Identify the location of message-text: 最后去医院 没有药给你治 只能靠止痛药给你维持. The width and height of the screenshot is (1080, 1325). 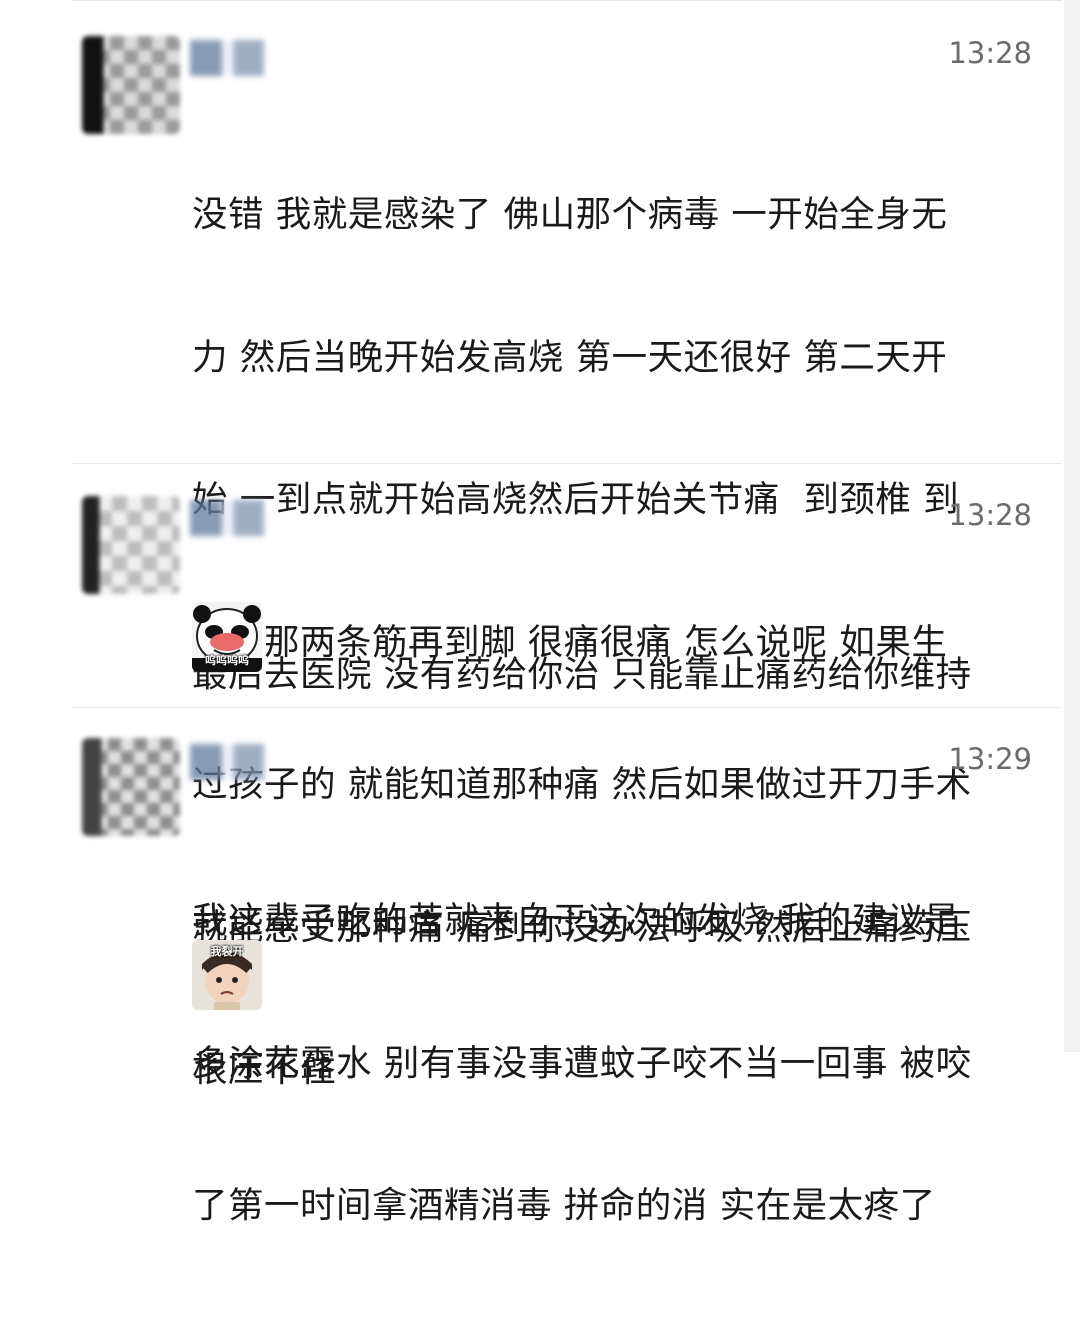
(622, 675).